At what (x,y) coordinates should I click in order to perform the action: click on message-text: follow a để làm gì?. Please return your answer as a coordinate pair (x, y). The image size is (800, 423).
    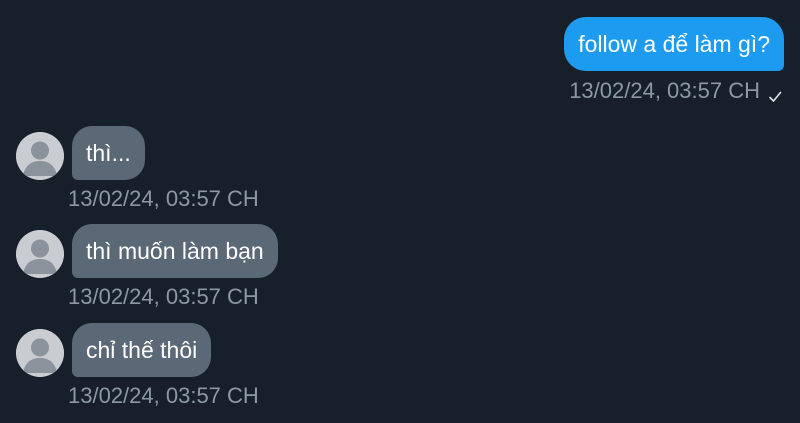
    Looking at the image, I should click on (674, 43).